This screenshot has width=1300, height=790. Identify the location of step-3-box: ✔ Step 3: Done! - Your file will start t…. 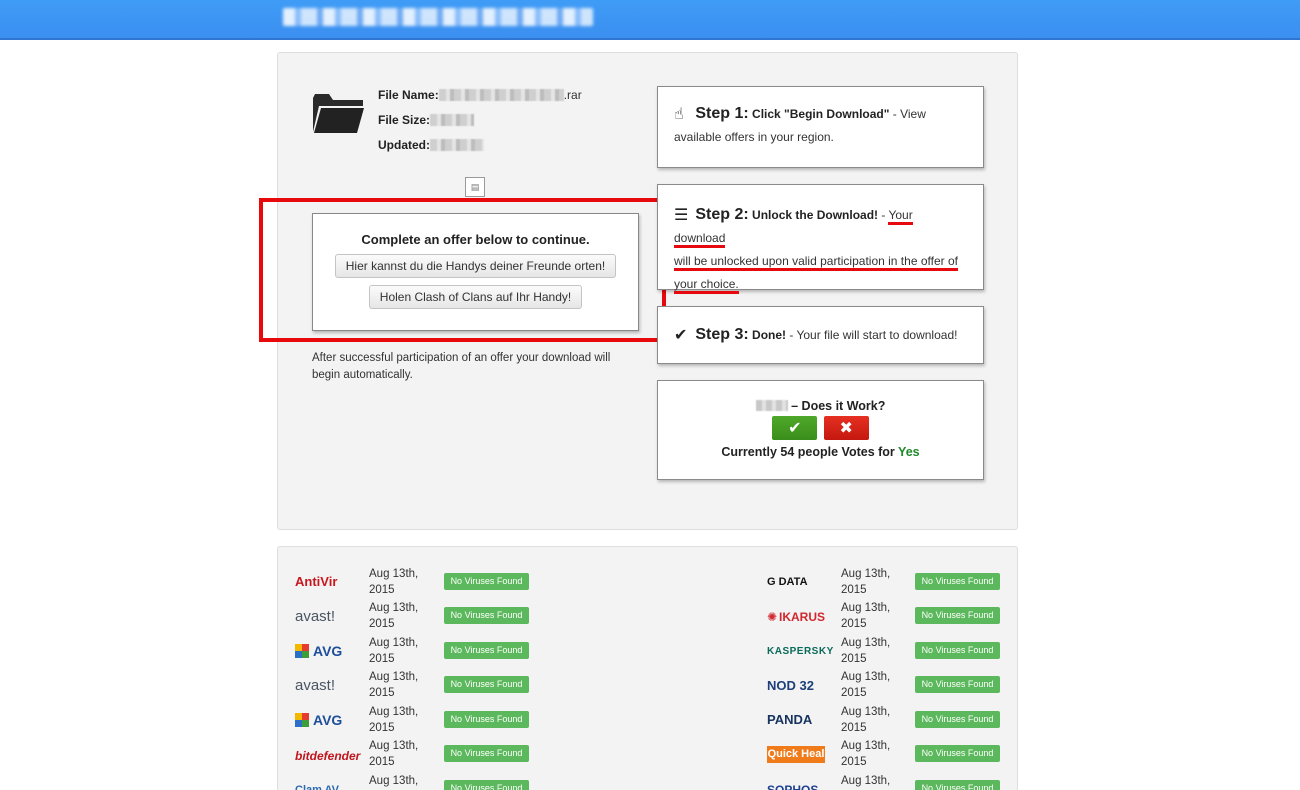
(820, 335).